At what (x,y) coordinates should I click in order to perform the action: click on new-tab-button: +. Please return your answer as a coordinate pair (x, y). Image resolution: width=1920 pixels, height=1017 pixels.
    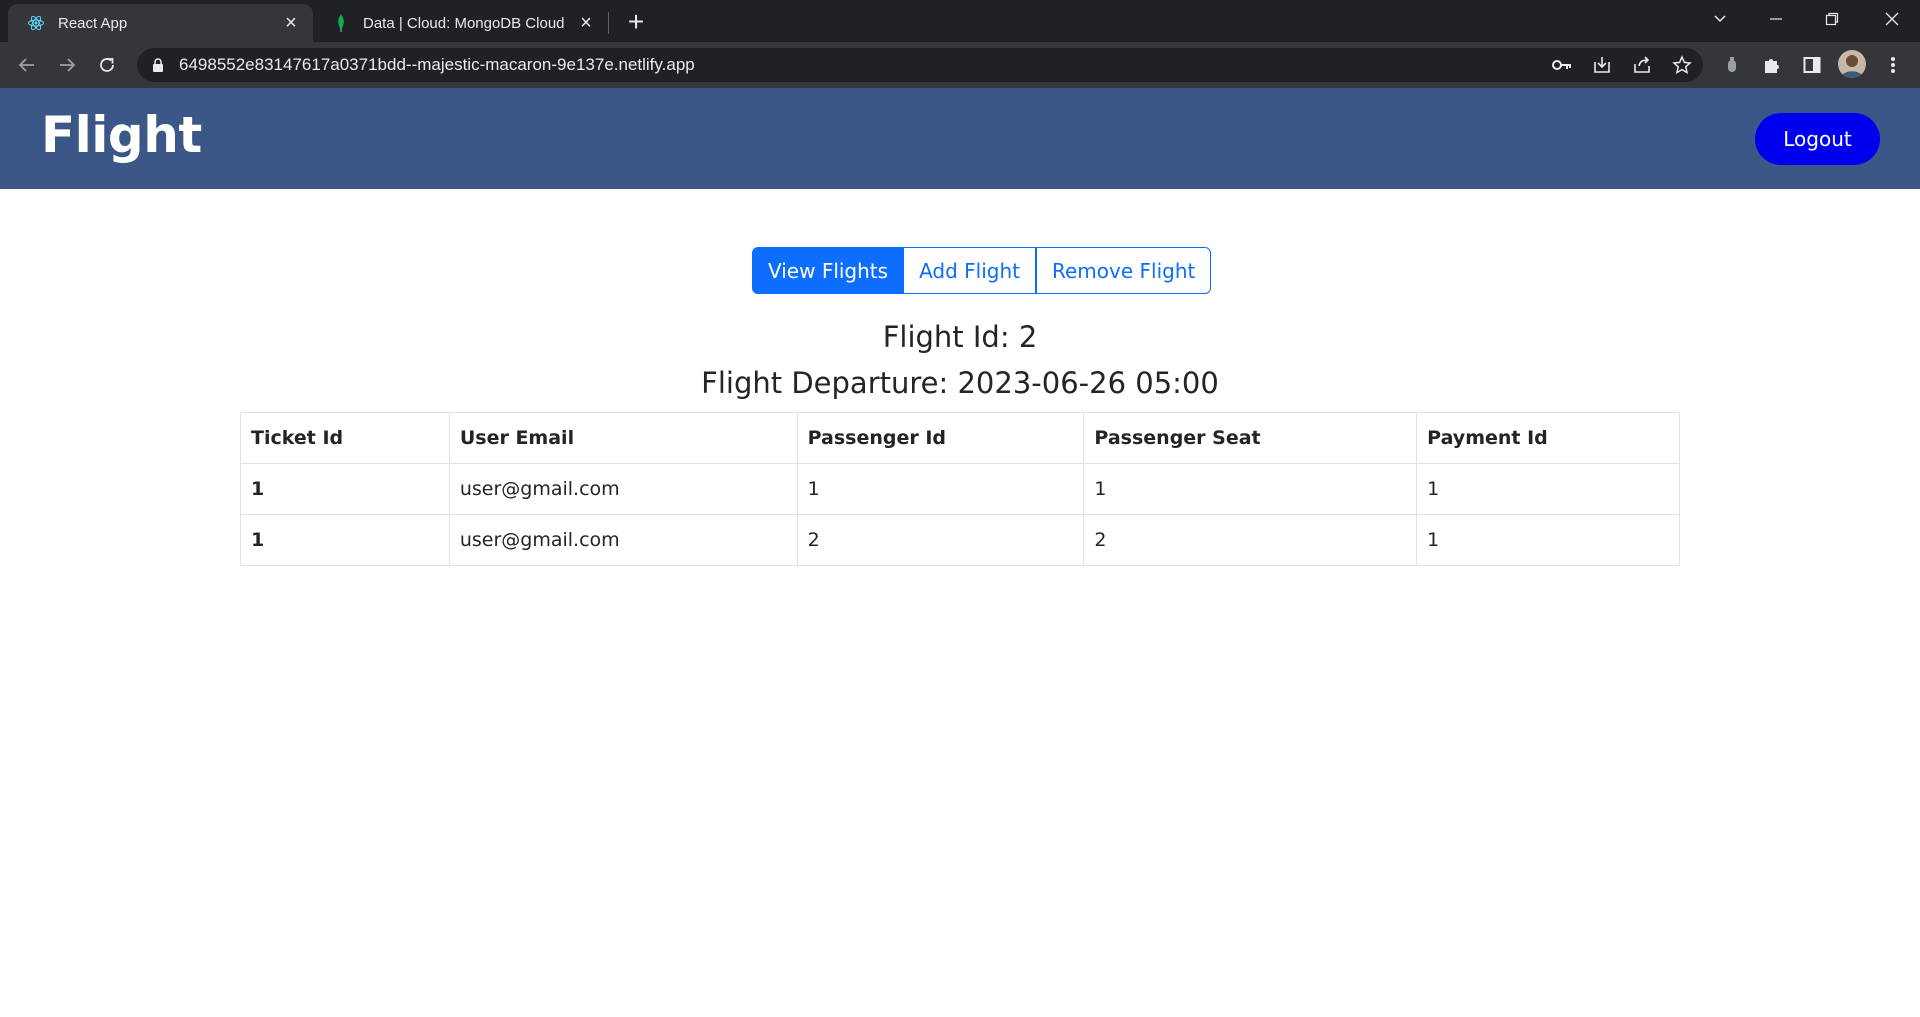
    Looking at the image, I should click on (636, 22).